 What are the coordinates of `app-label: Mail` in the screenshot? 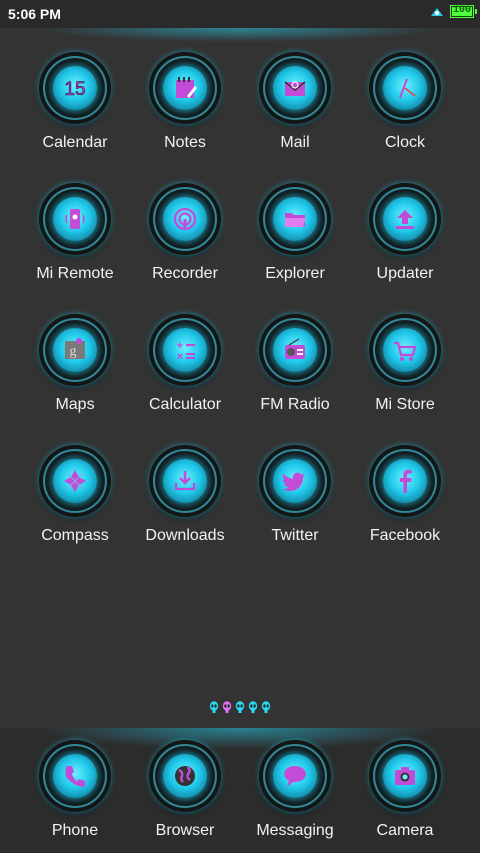 It's located at (295, 142).